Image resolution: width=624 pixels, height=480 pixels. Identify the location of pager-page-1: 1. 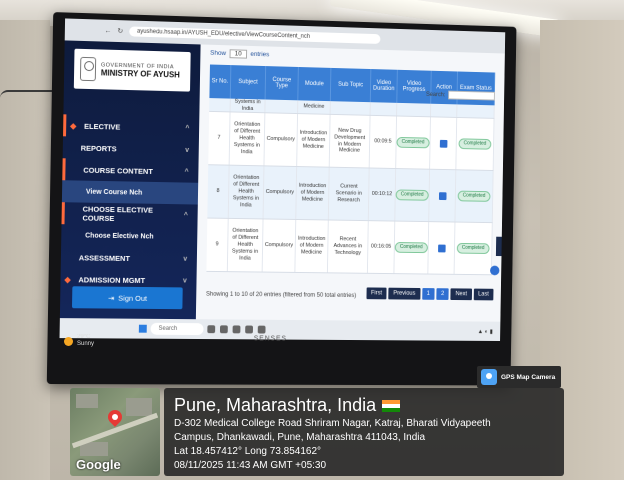
(428, 294).